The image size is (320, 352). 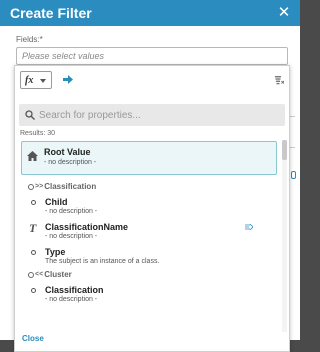 I want to click on list-item: Child - no description -, so click(x=150, y=210).